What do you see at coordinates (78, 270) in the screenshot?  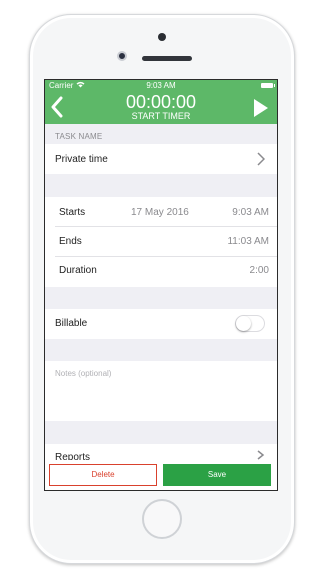 I see `duration-label: Duration` at bounding box center [78, 270].